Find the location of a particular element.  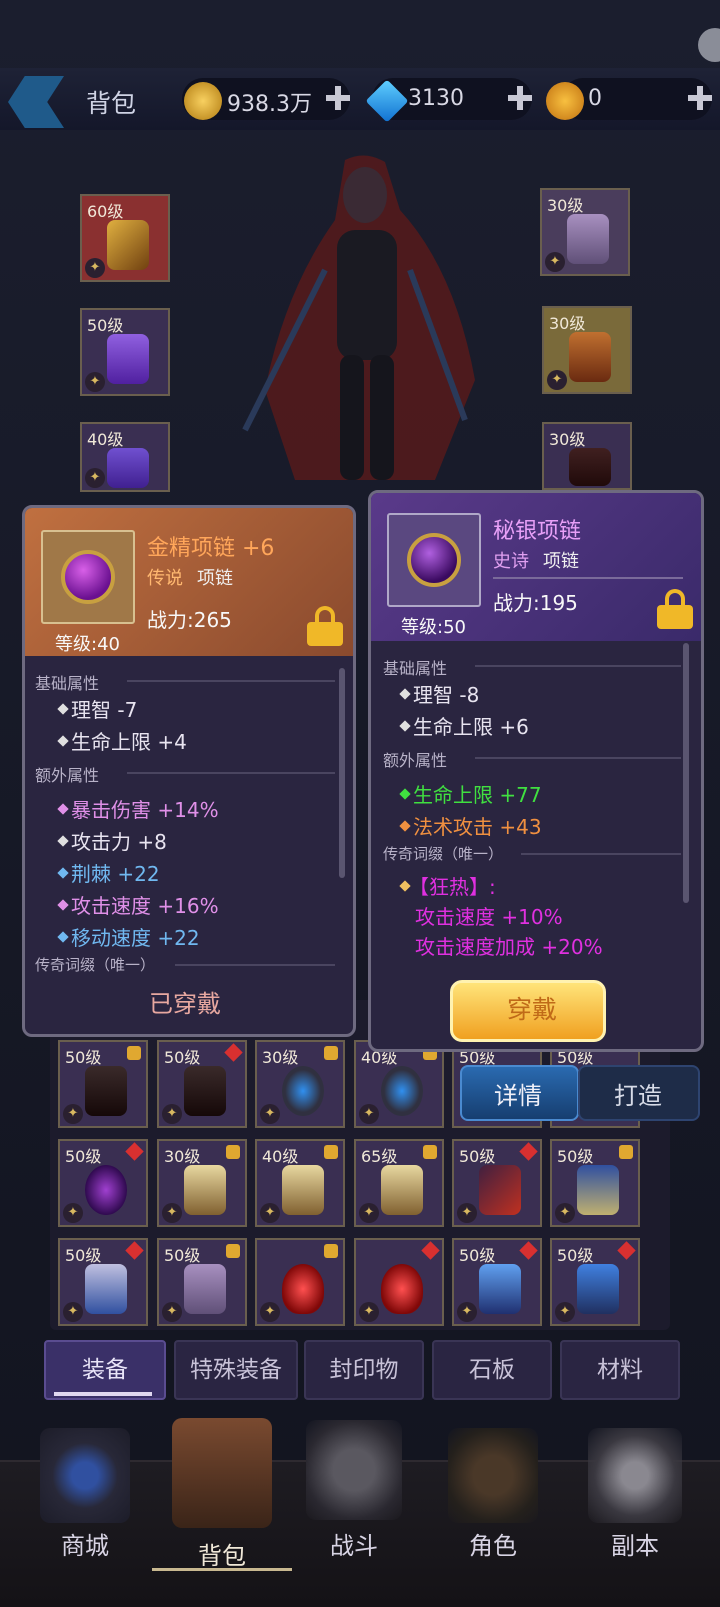

item-level: 等级:40 is located at coordinates (87, 644).